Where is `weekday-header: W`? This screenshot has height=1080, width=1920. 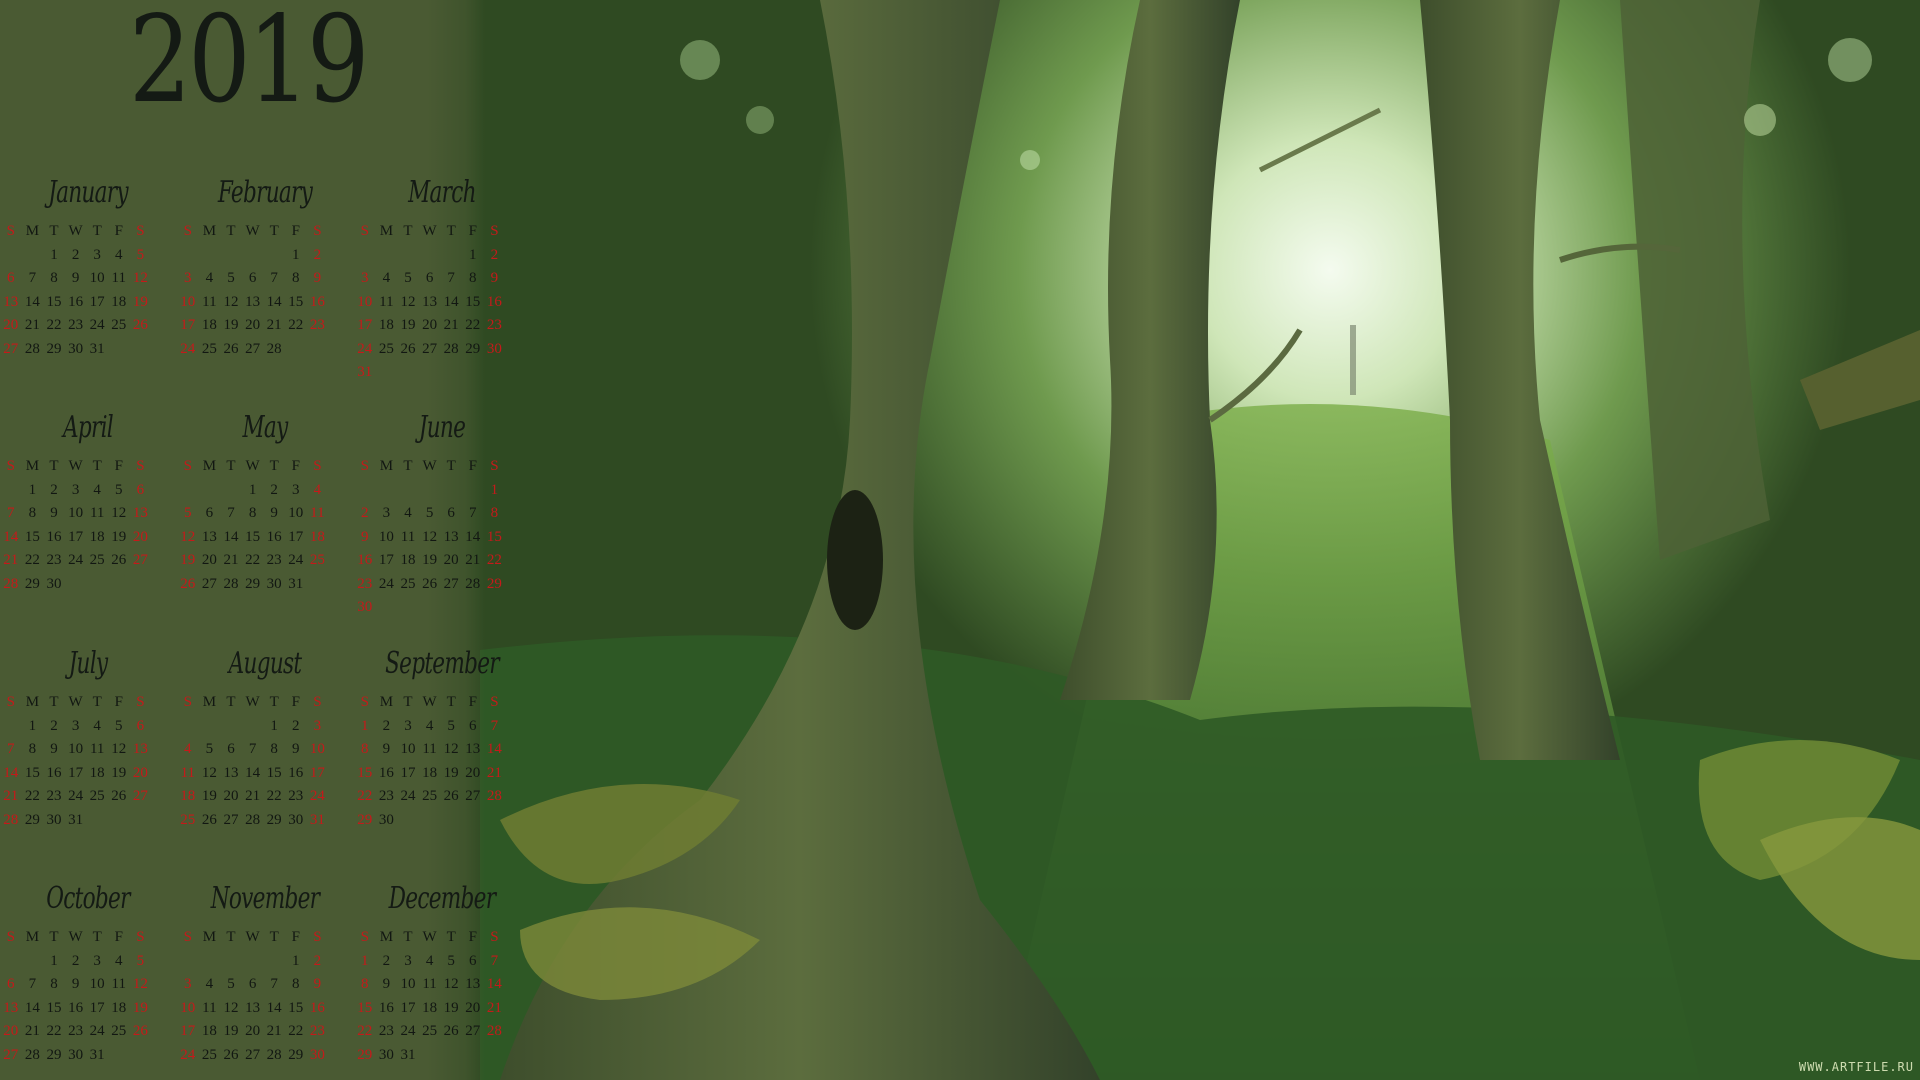 weekday-header: W is located at coordinates (252, 702).